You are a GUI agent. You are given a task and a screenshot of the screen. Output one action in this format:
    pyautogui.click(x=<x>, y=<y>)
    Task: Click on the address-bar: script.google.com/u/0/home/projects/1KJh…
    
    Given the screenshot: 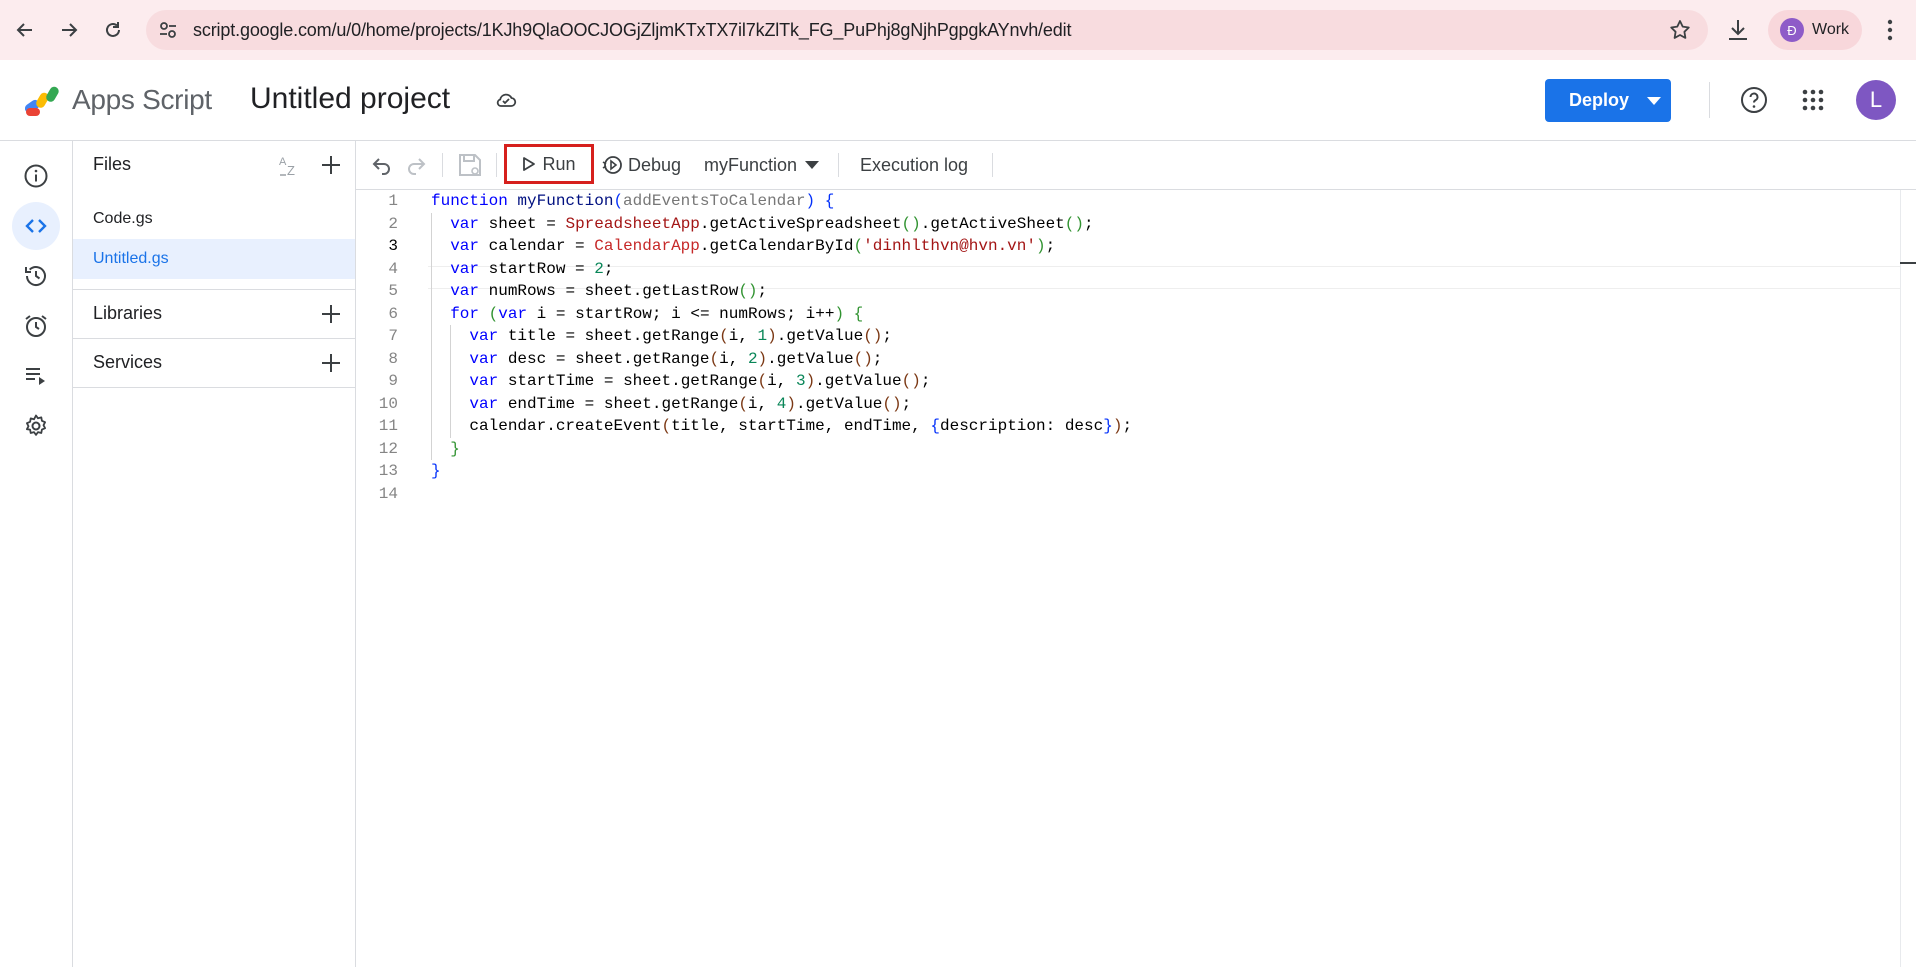 What is the action you would take?
    pyautogui.click(x=927, y=30)
    